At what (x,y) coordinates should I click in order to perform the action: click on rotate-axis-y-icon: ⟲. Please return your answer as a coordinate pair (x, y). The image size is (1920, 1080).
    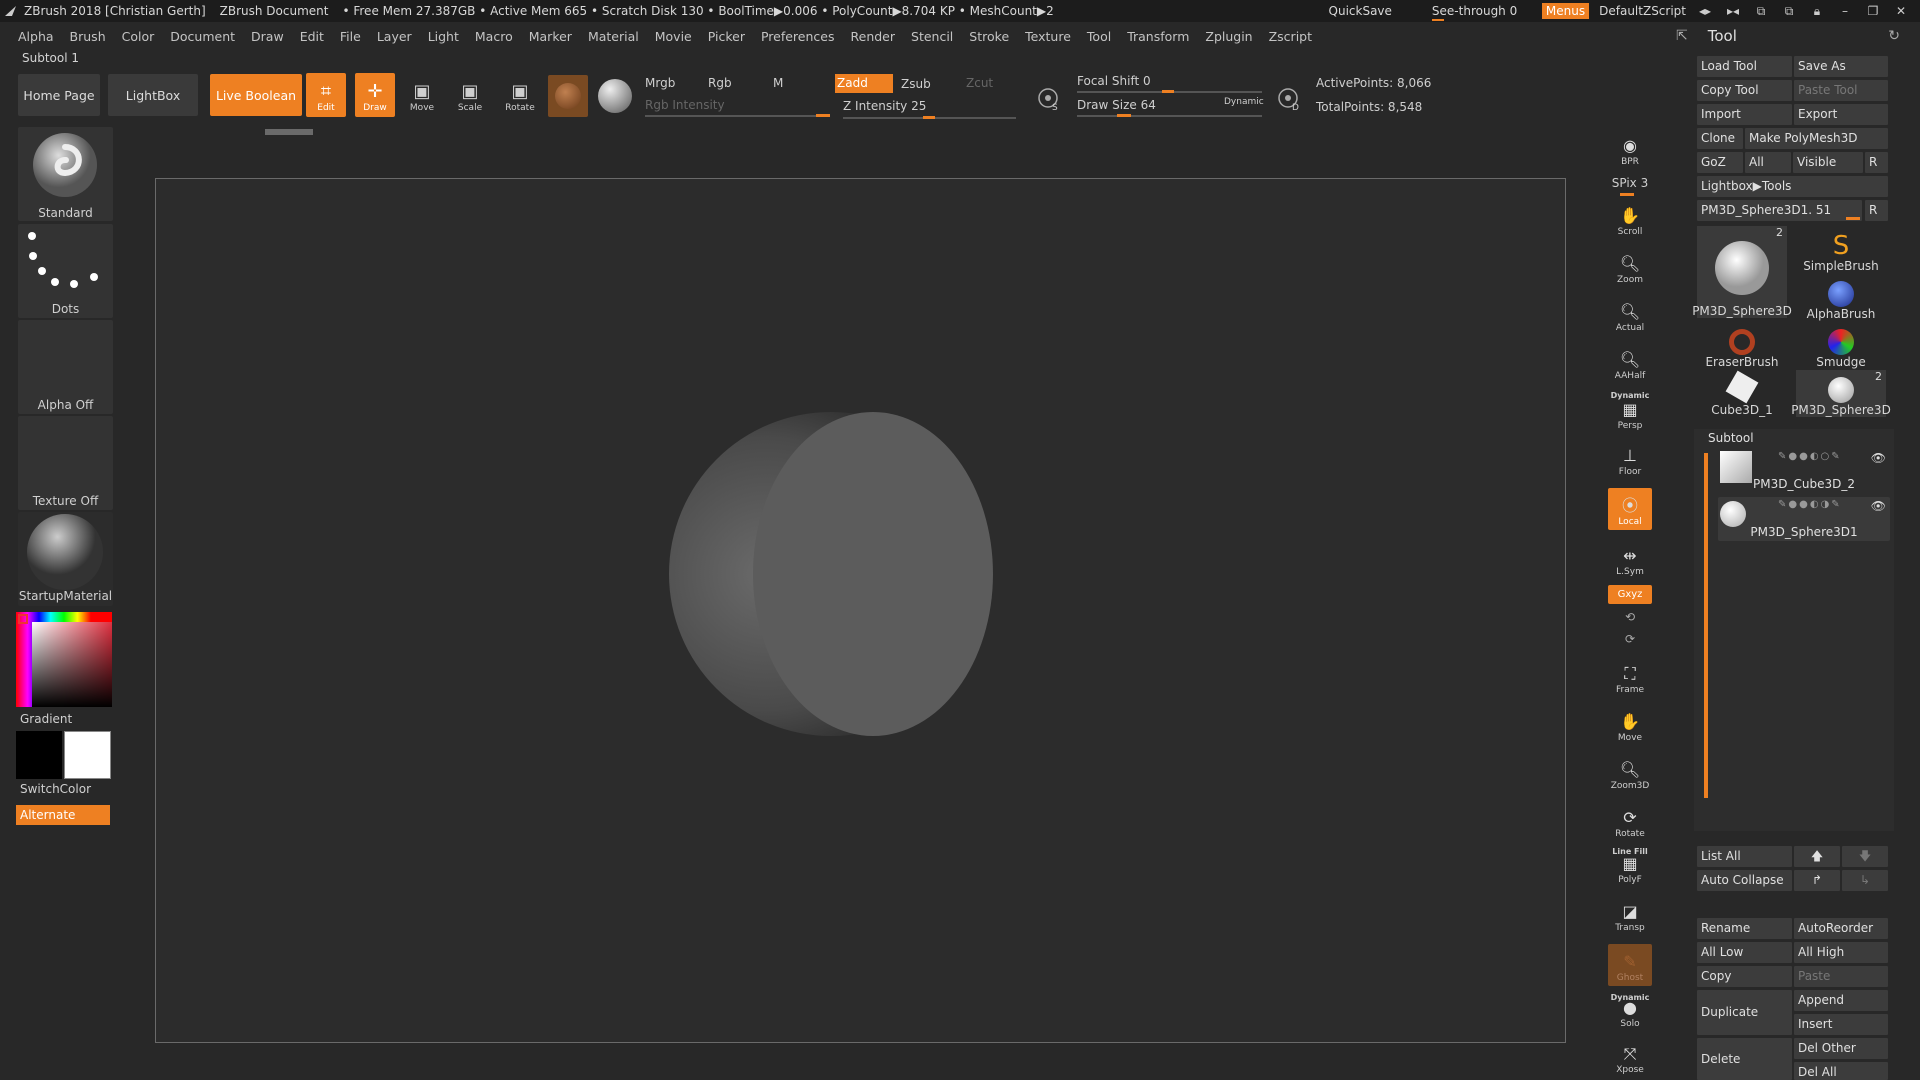
    Looking at the image, I should click on (1630, 617).